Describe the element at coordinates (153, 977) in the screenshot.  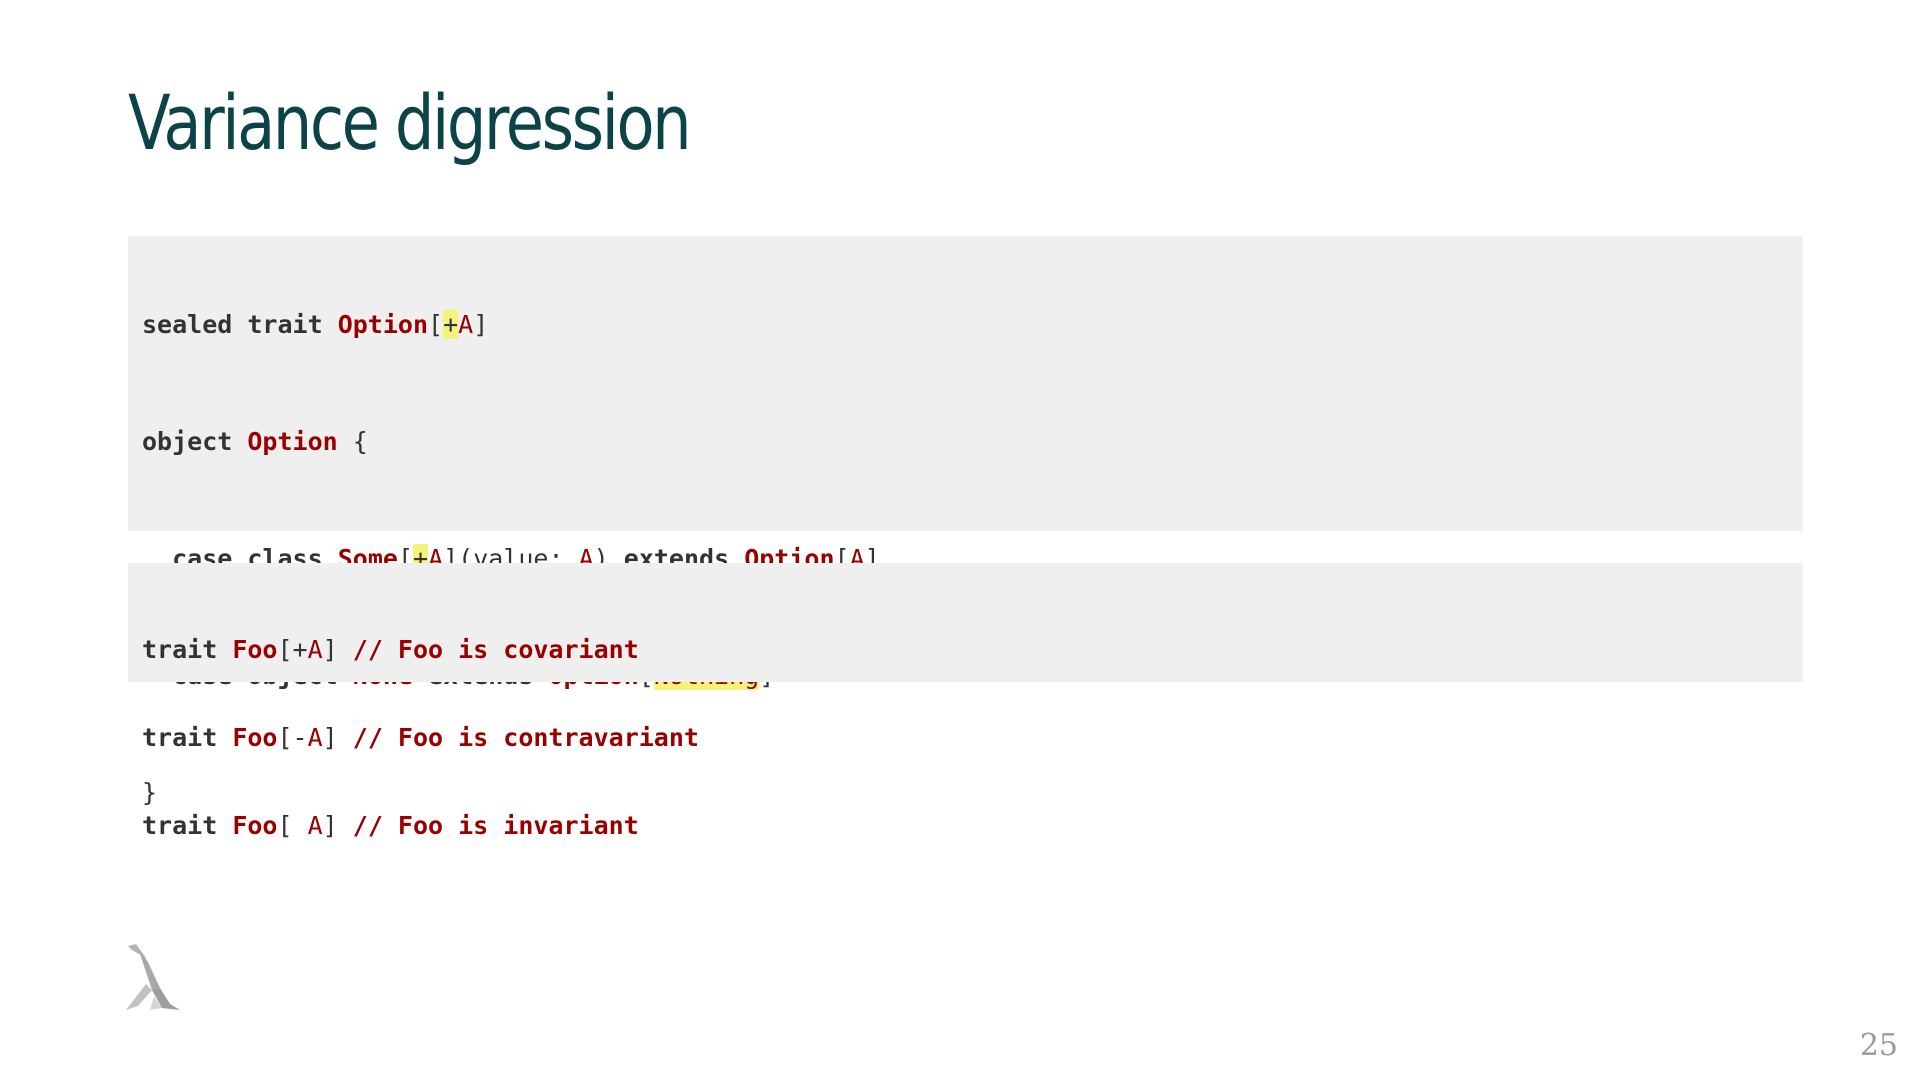
I see `lambda-logo-icon` at that location.